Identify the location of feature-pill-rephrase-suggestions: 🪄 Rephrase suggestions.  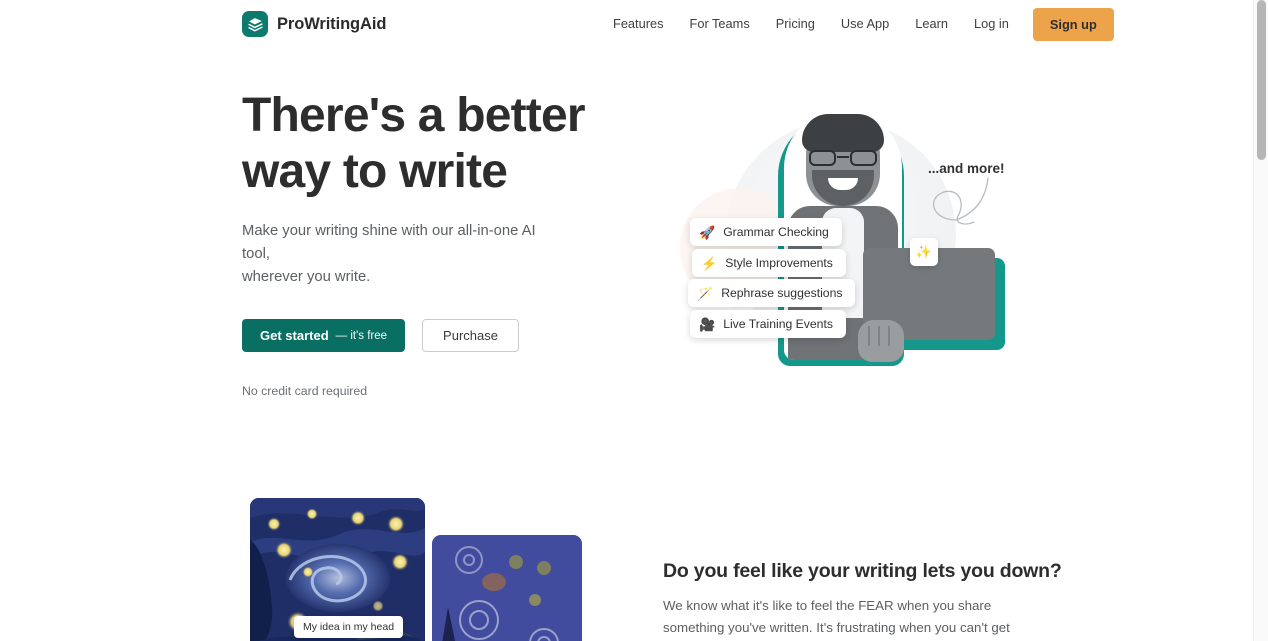
(772, 293).